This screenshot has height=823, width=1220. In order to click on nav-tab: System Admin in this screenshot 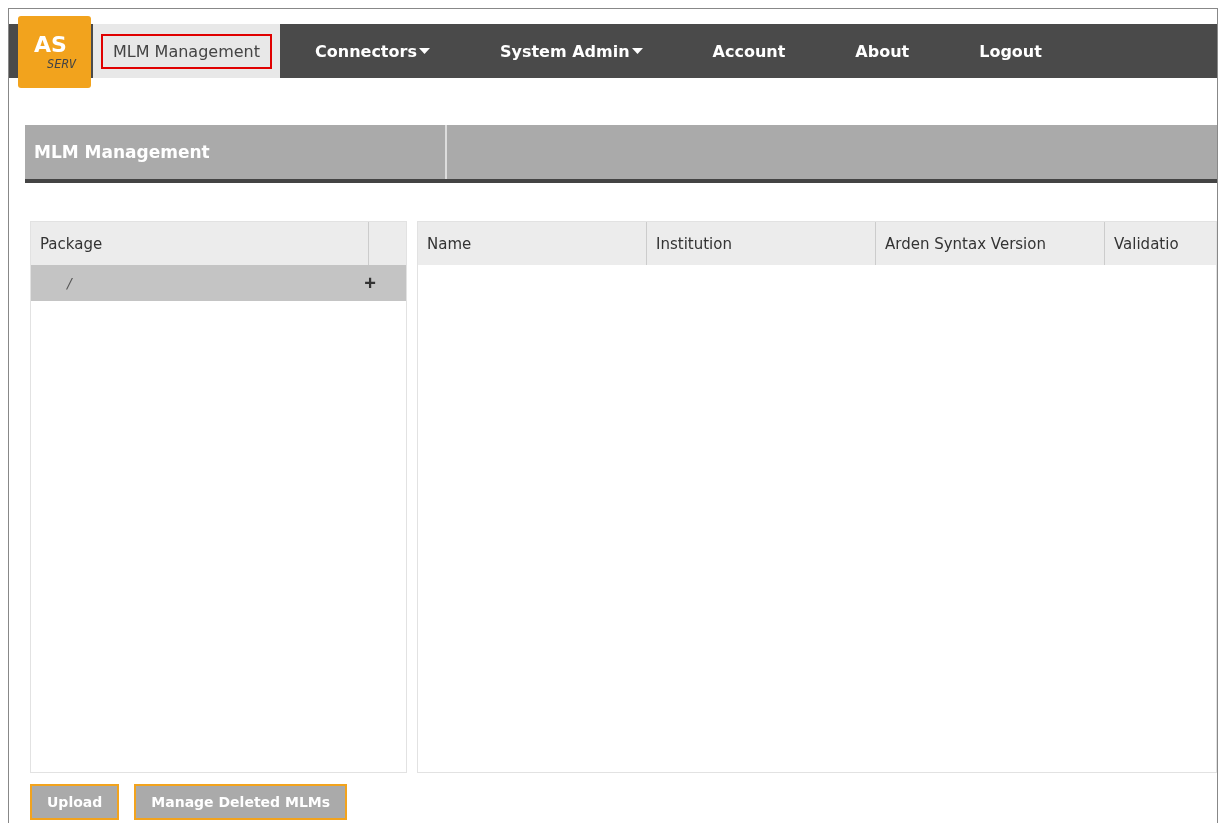, I will do `click(571, 51)`.